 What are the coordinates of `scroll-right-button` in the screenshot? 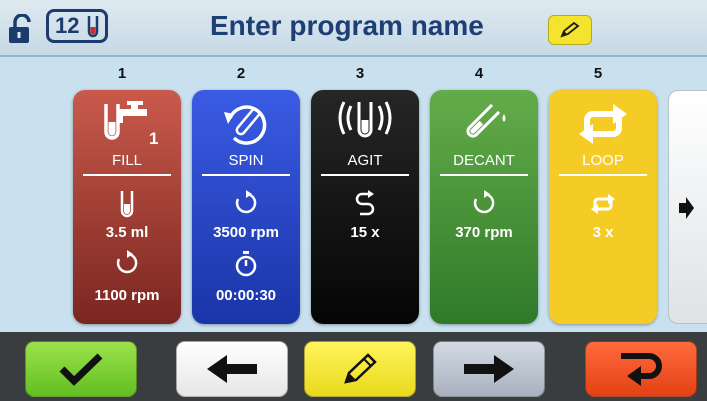 It's located at (687, 207).